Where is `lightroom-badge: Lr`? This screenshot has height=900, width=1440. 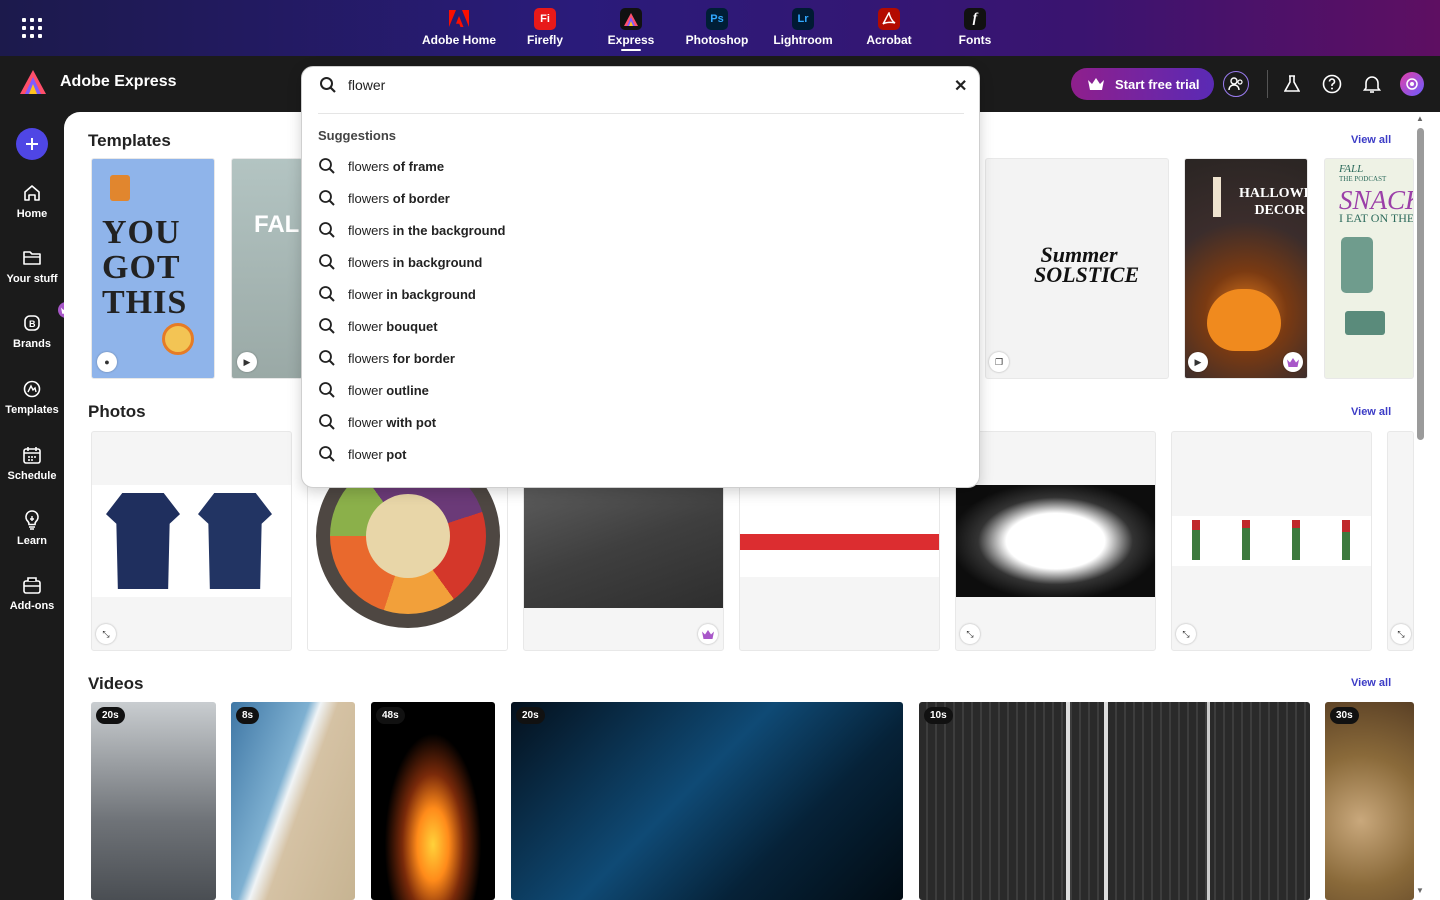
lightroom-badge: Lr is located at coordinates (803, 19).